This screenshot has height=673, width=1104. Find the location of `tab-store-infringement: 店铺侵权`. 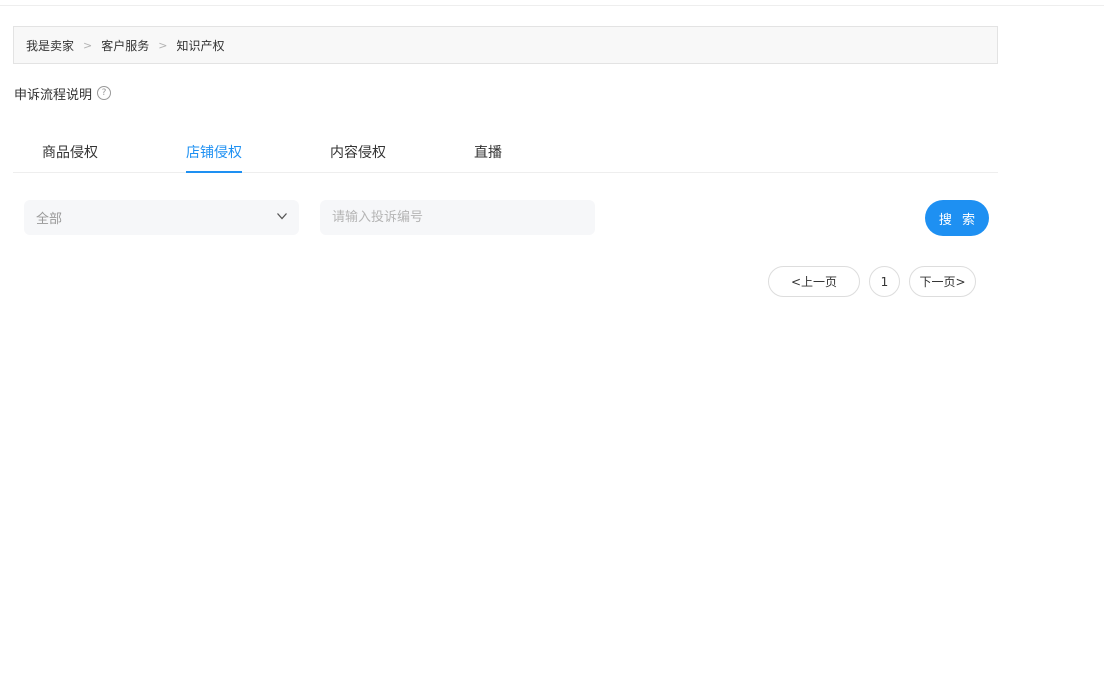

tab-store-infringement: 店铺侵权 is located at coordinates (214, 157).